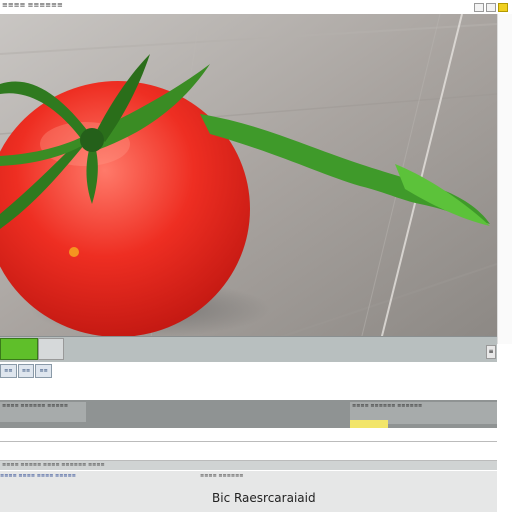 This screenshot has width=512, height=512. Describe the element at coordinates (51, 349) in the screenshot. I see `thumbnail` at that location.